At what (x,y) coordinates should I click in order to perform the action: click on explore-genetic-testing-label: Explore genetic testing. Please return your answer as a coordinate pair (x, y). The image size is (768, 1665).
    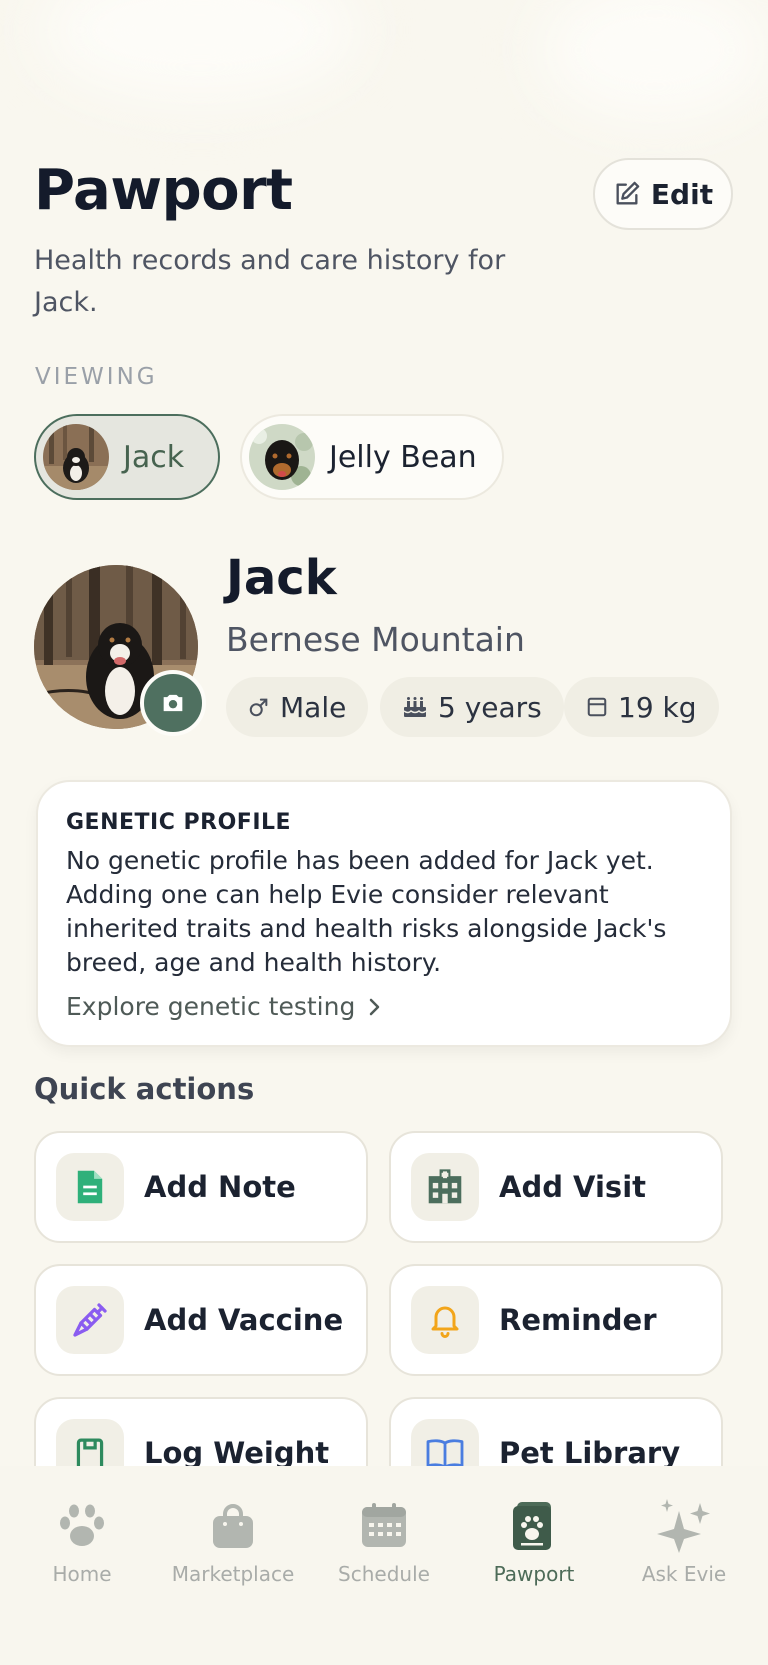
    Looking at the image, I should click on (211, 1006).